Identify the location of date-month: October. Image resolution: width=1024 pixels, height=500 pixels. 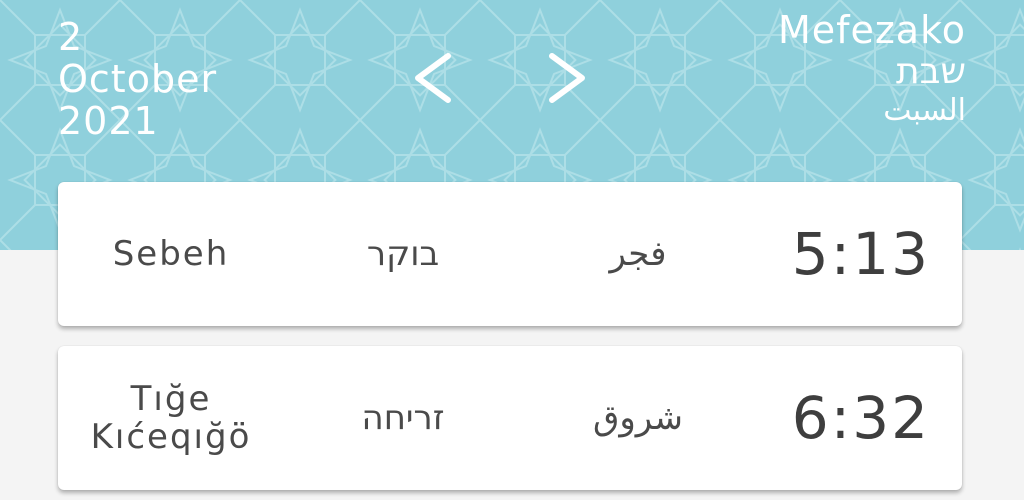
(138, 79).